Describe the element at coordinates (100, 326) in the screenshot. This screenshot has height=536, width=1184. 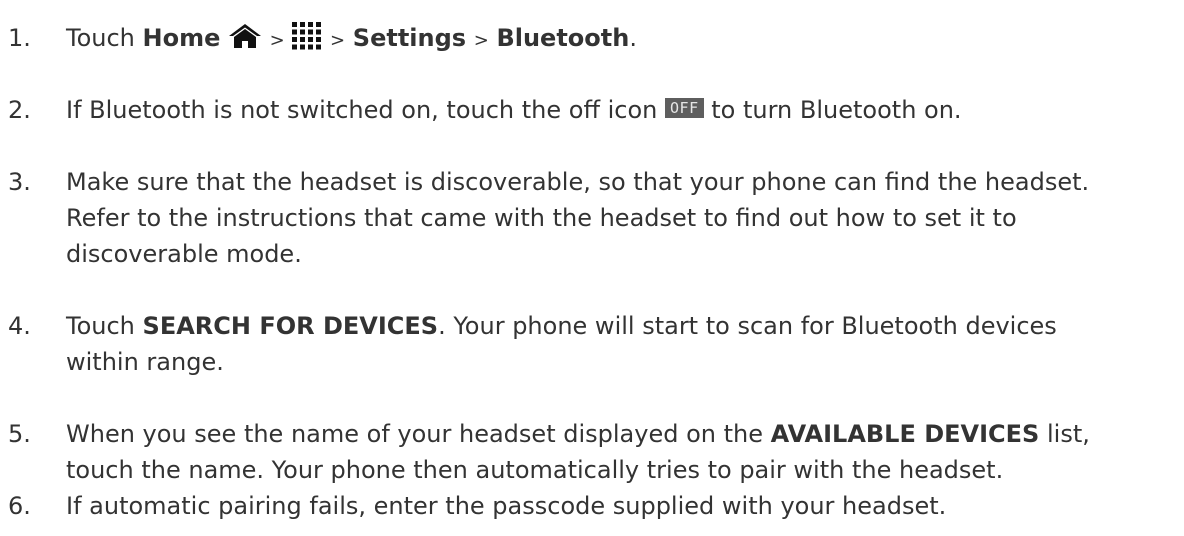
I see `step-4-touch: Touch` at that location.